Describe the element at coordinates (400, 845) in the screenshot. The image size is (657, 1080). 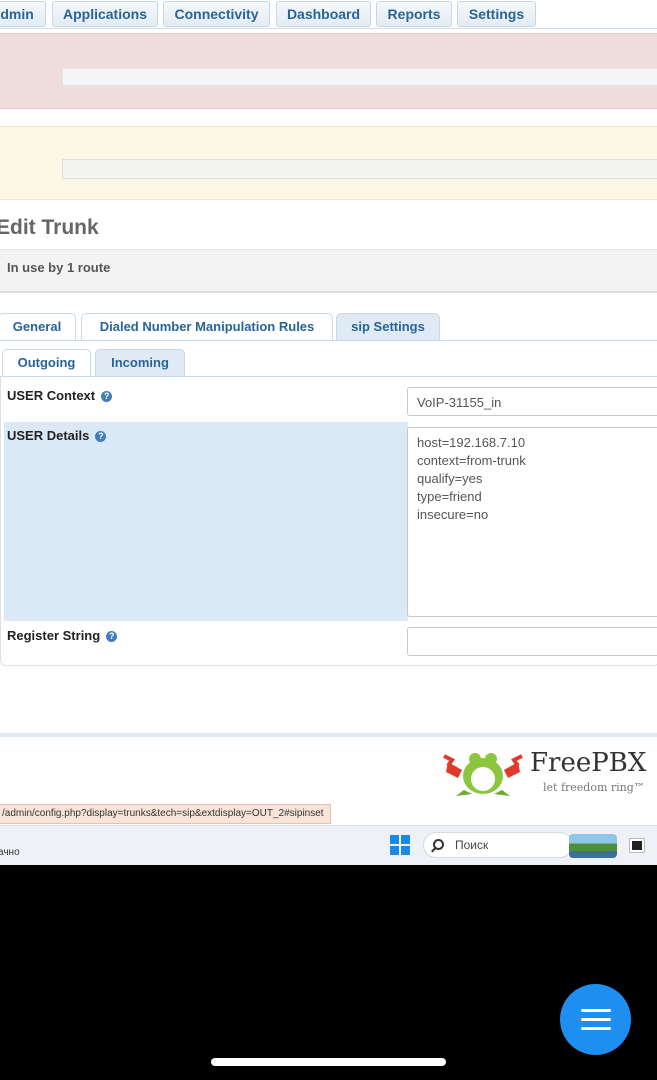
I see `windows-start-icon` at that location.